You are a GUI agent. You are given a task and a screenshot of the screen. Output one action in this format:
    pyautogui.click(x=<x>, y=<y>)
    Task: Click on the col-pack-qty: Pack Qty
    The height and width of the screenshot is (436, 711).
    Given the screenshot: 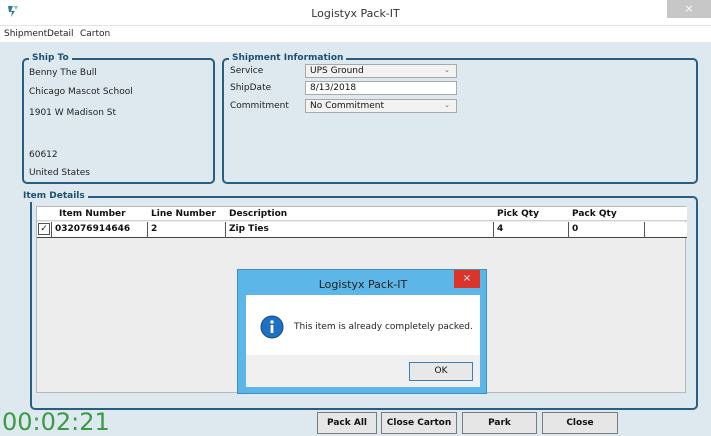 What is the action you would take?
    pyautogui.click(x=594, y=214)
    